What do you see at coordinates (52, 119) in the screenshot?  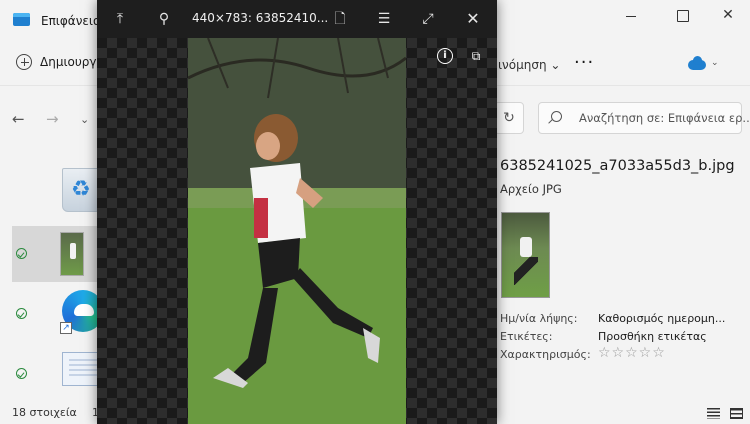 I see `forward-arrow-icon: →` at bounding box center [52, 119].